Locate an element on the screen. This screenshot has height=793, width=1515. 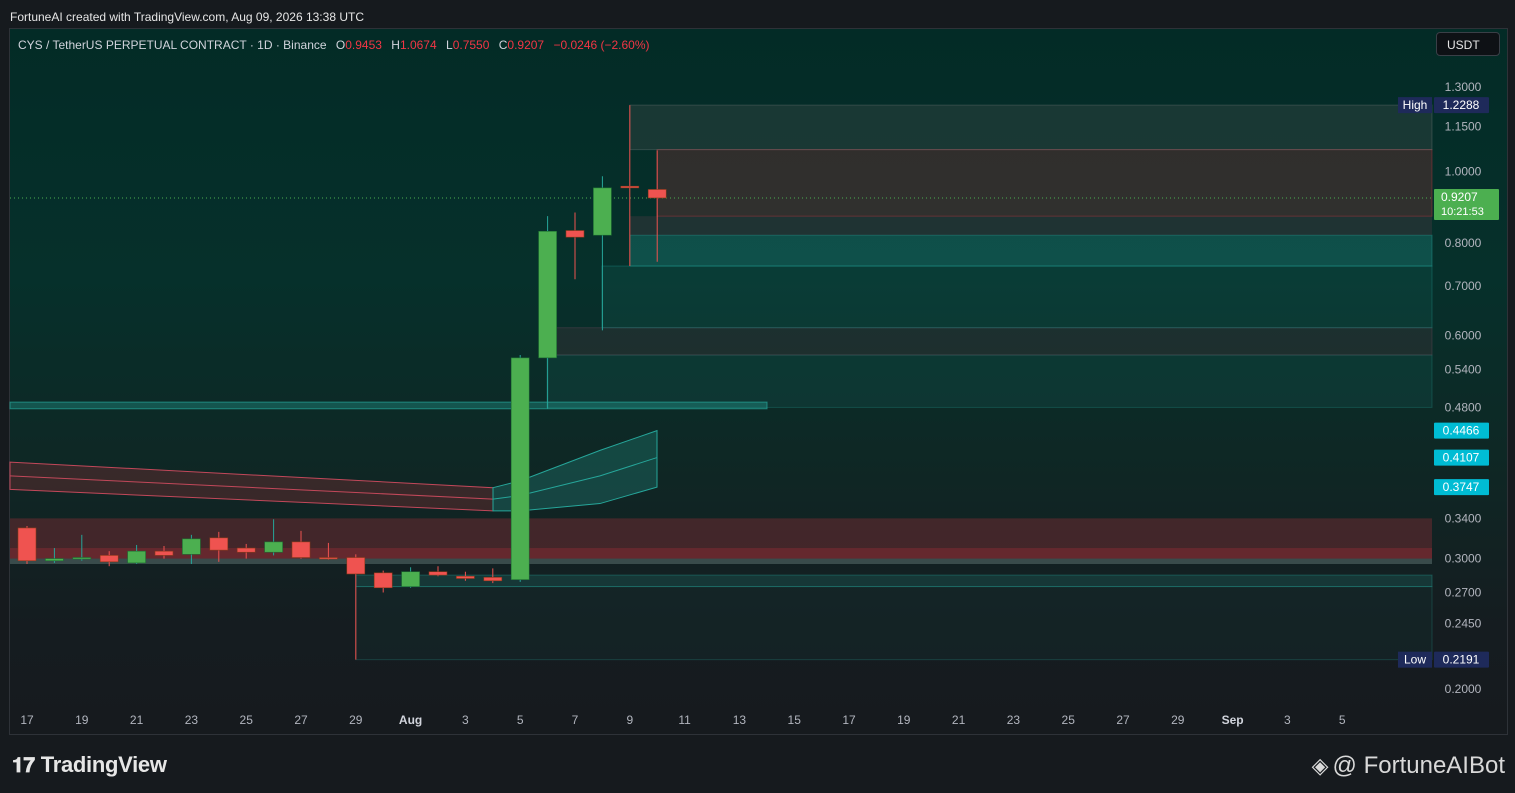
y-tick-label: 1.0000 is located at coordinates (1463, 171).